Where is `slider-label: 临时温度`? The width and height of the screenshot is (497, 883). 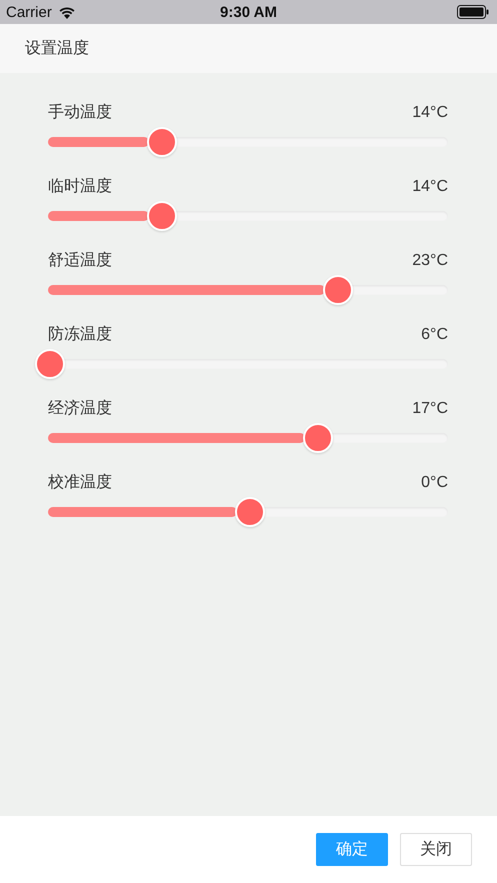
slider-label: 临时温度 is located at coordinates (80, 186).